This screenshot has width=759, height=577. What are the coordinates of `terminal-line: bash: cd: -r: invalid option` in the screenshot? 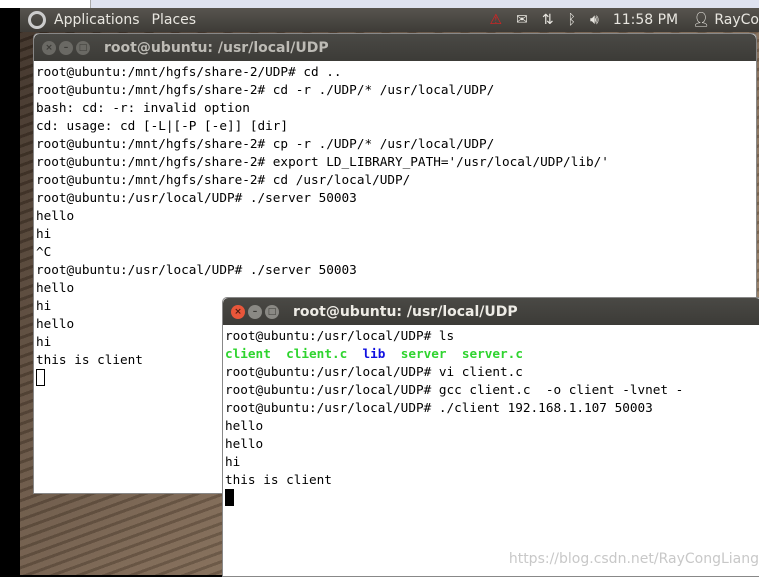 It's located at (143, 107).